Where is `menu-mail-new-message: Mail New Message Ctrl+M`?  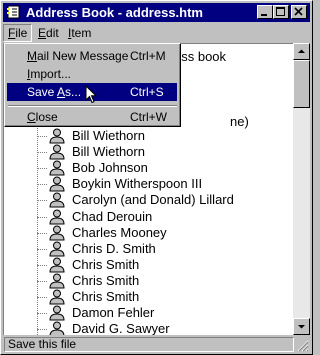
menu-mail-new-message: Mail New Message Ctrl+M is located at coordinates (92, 56).